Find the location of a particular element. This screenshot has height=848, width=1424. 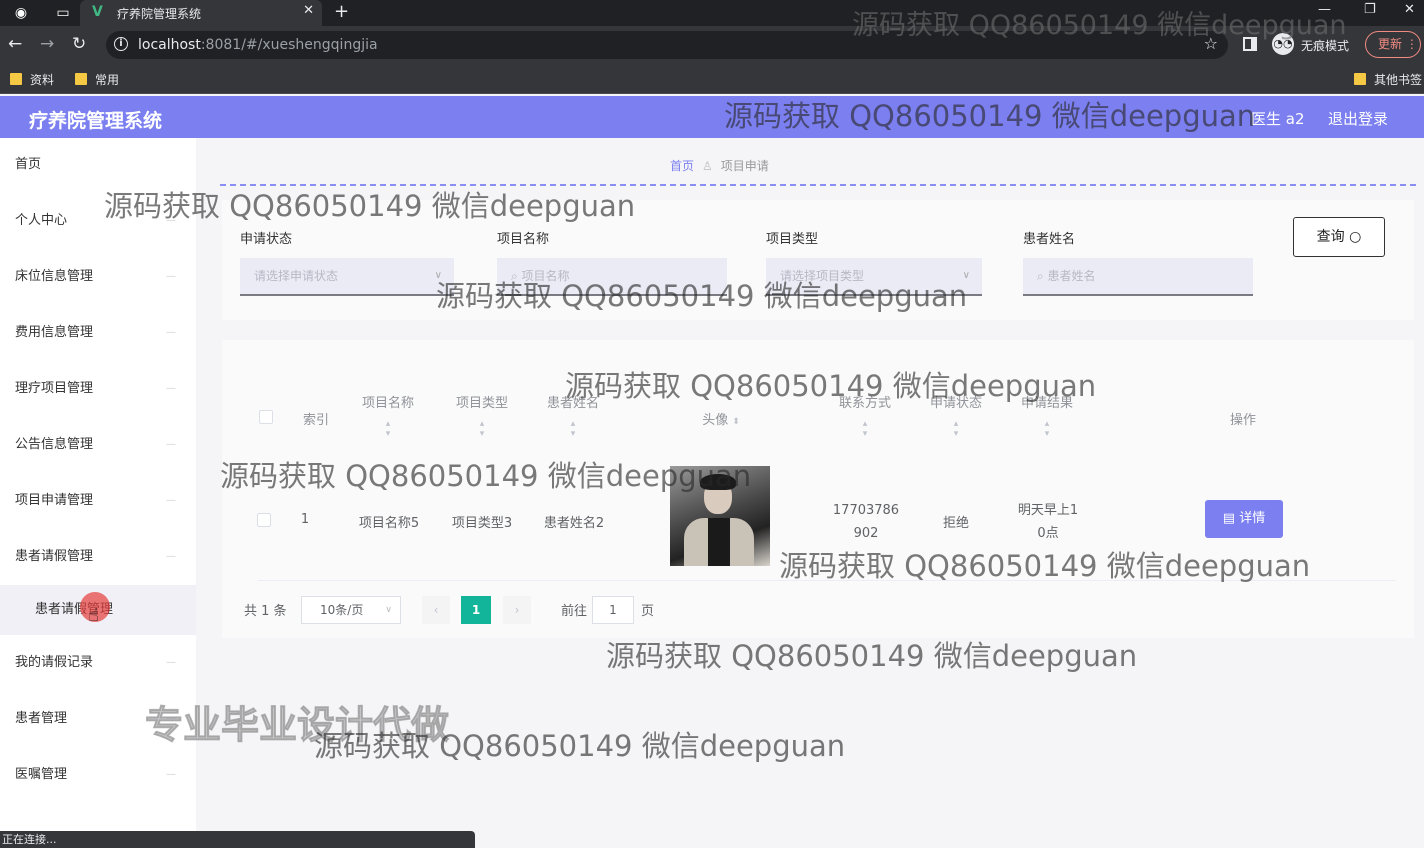

url-text: localhost:8081/#/xueshengqingjia is located at coordinates (258, 45).